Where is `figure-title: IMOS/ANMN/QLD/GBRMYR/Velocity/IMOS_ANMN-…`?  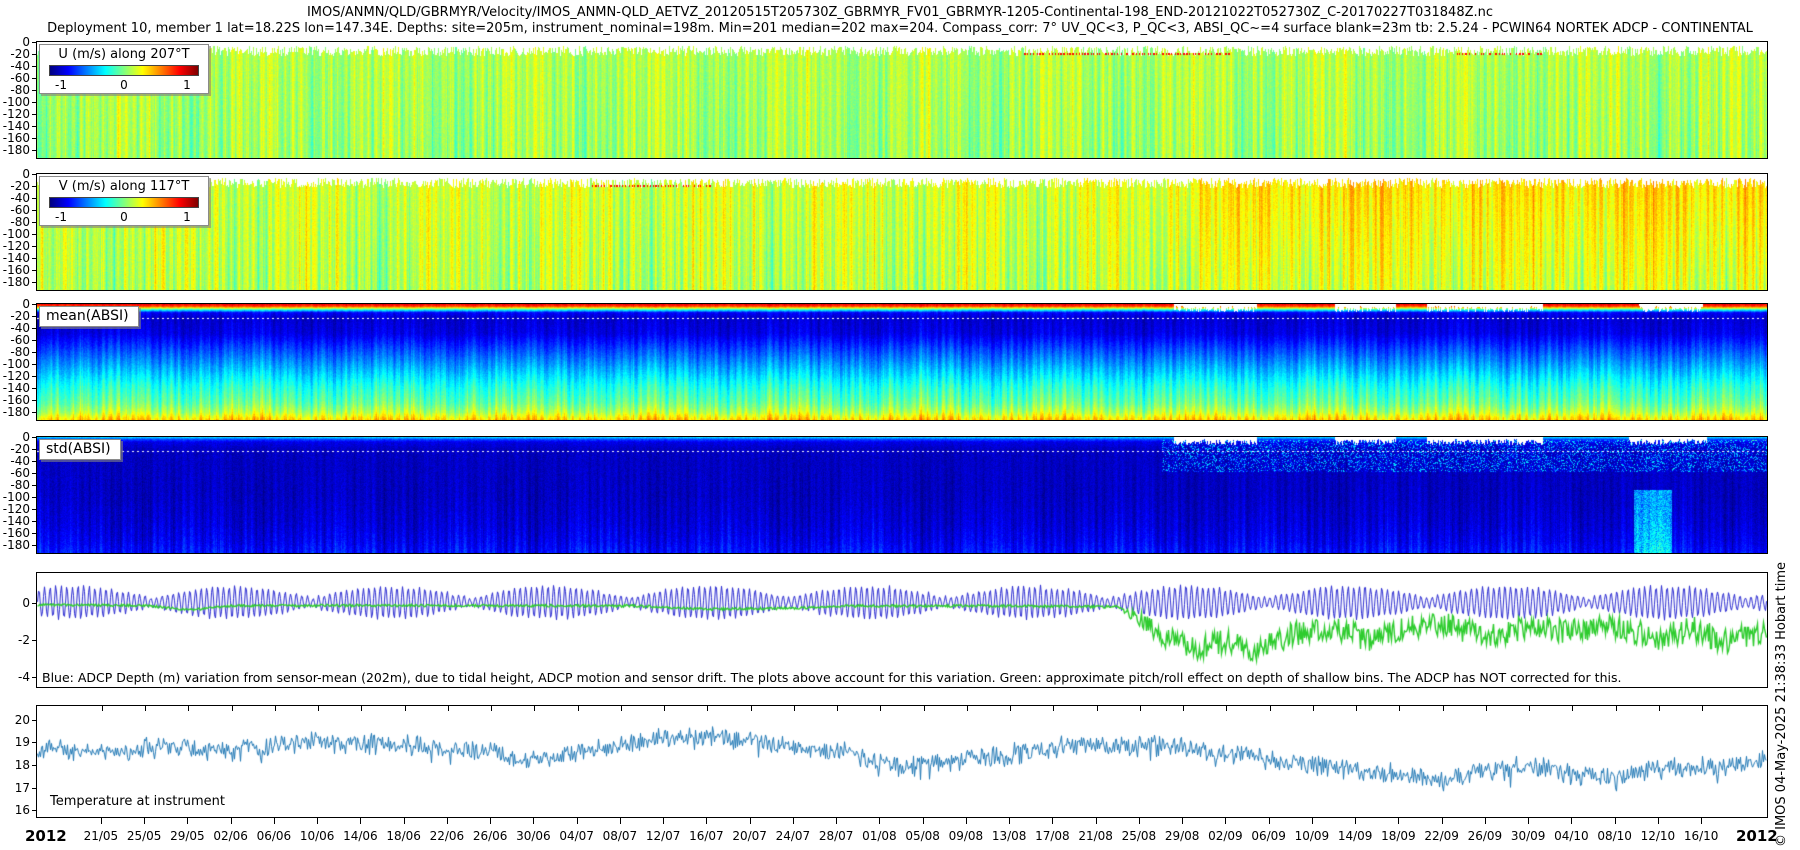 figure-title: IMOS/ANMN/QLD/GBRMYR/Velocity/IMOS_ANMN-… is located at coordinates (900, 12).